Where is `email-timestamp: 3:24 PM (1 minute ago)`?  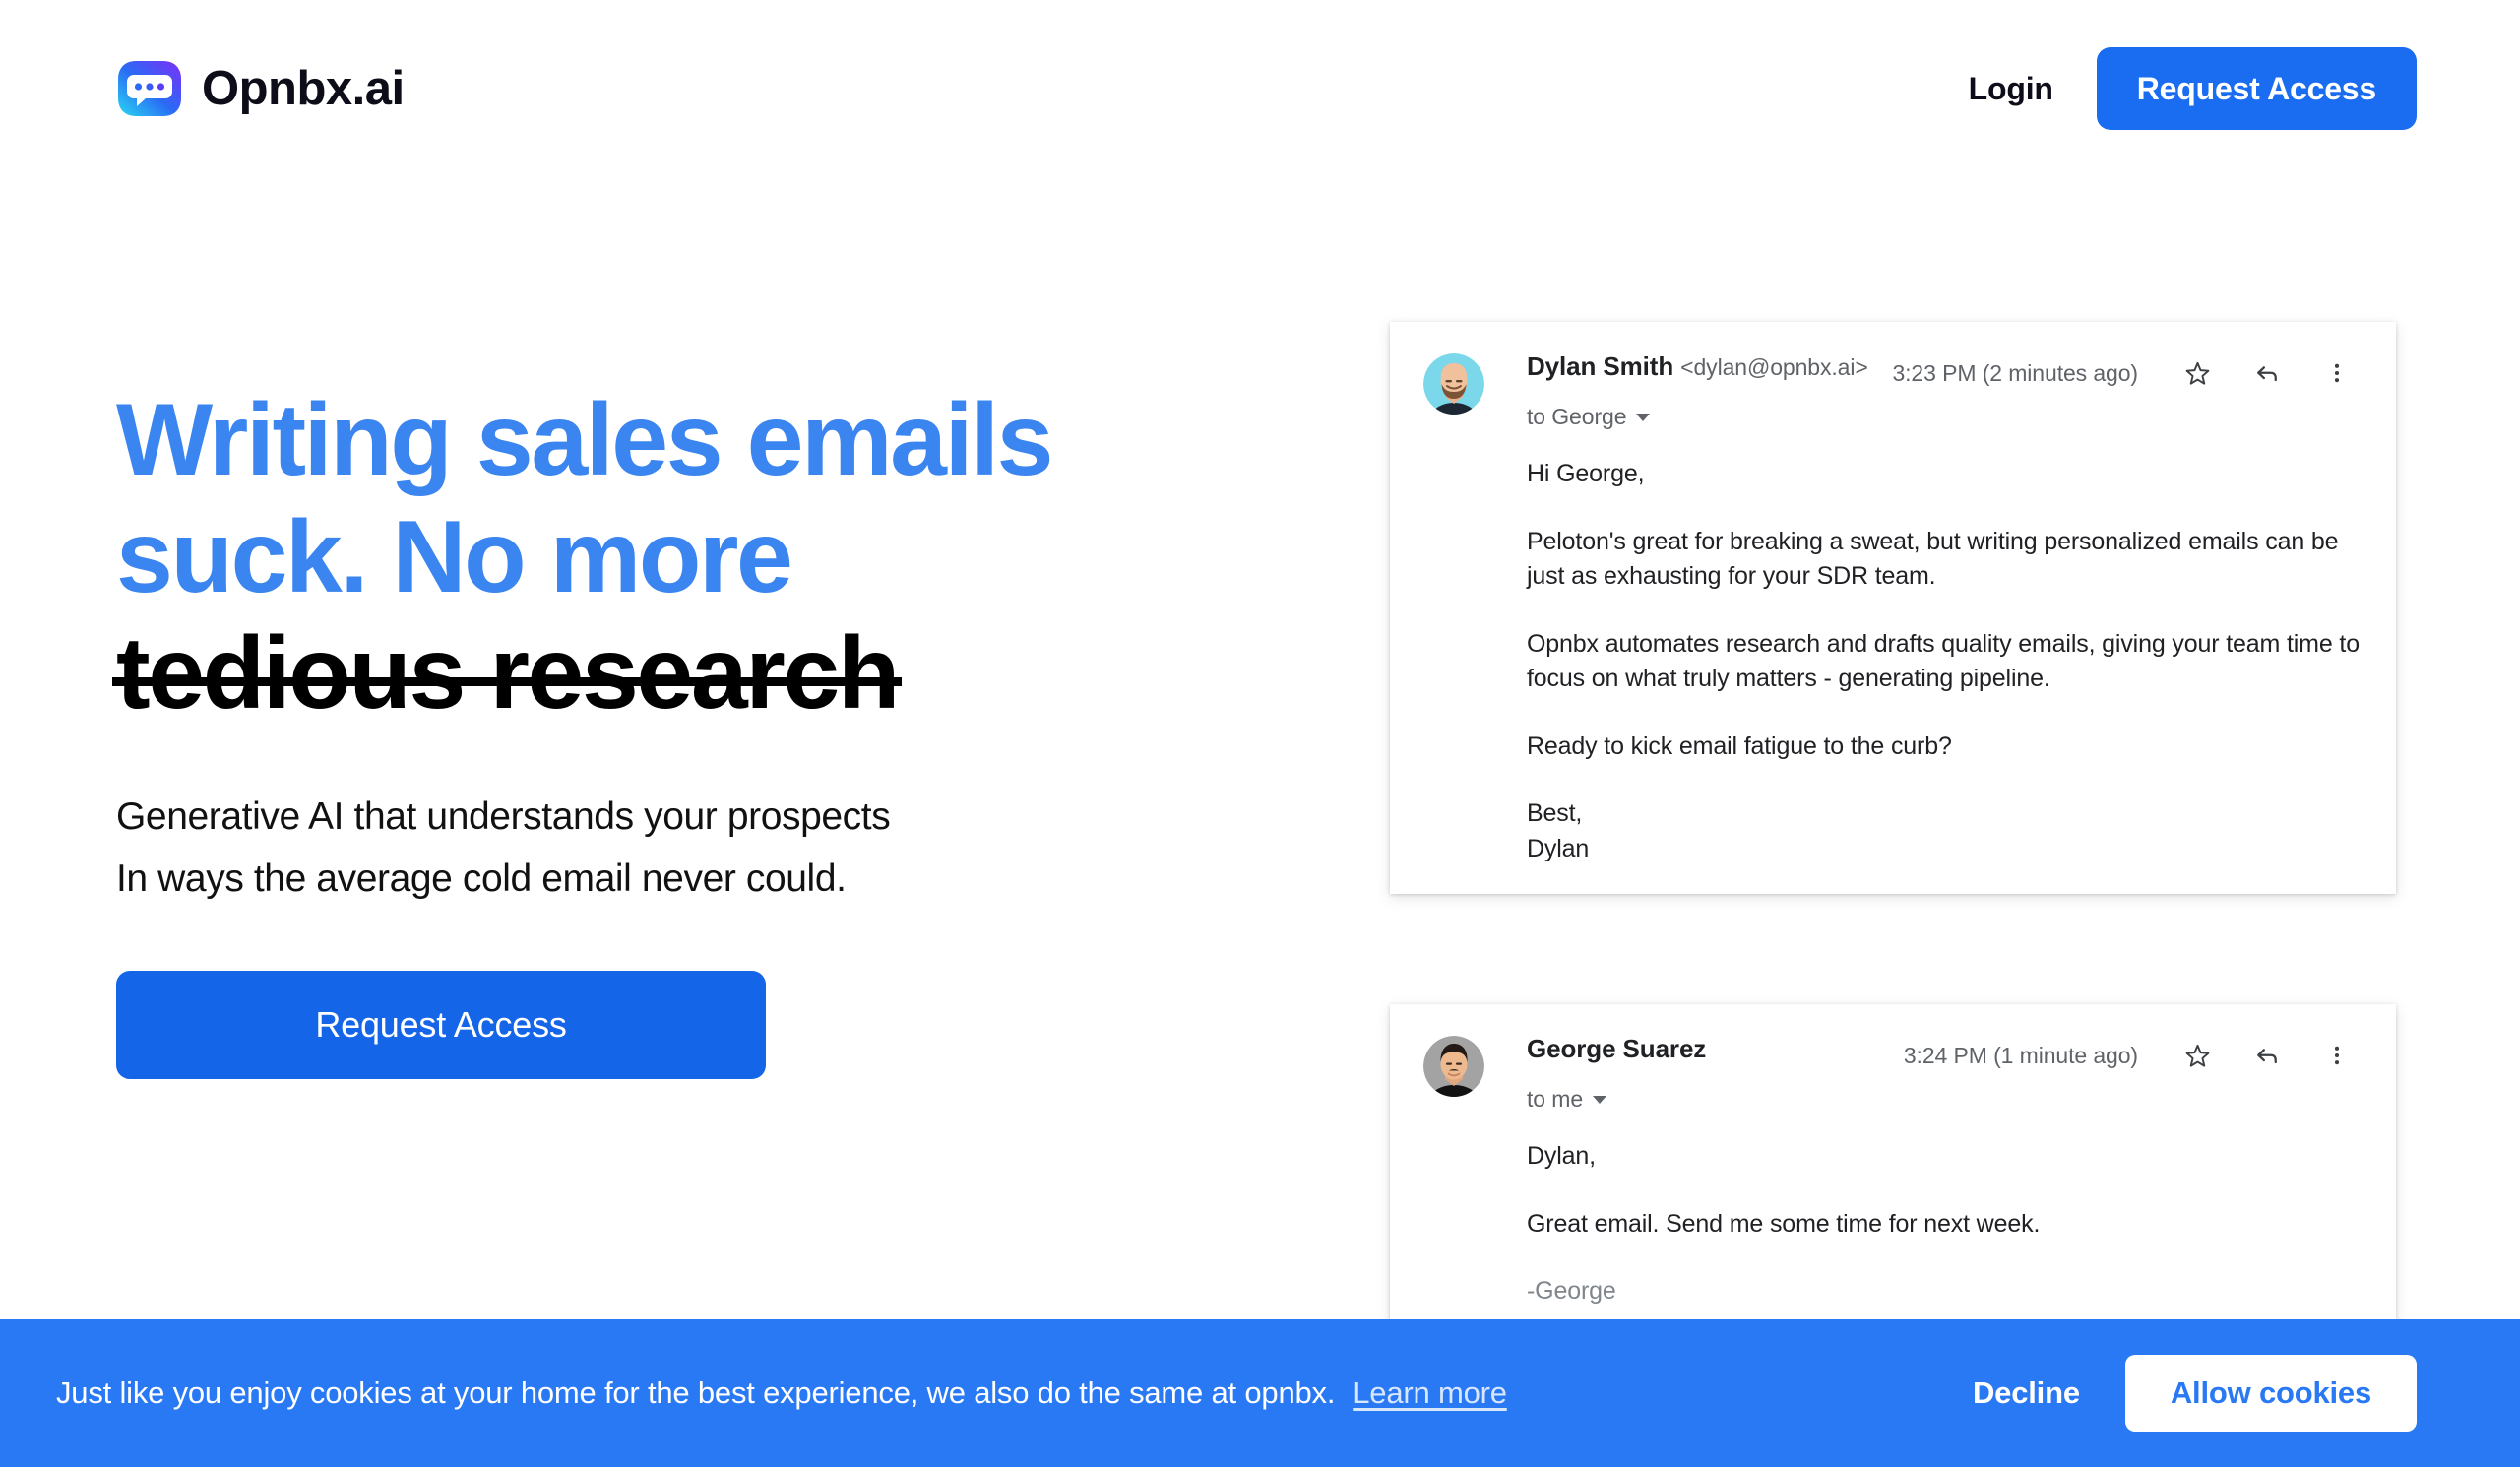 email-timestamp: 3:24 PM (1 minute ago) is located at coordinates (2020, 1055).